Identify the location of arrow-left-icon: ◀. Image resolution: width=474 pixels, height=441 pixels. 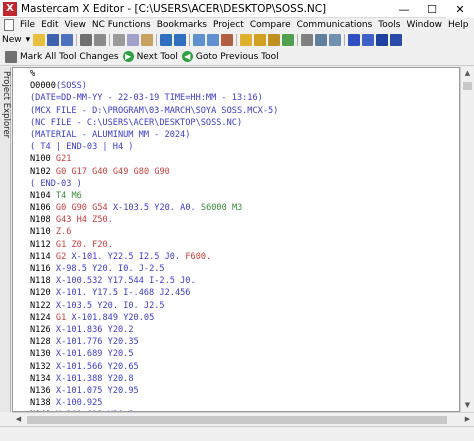
(187, 56).